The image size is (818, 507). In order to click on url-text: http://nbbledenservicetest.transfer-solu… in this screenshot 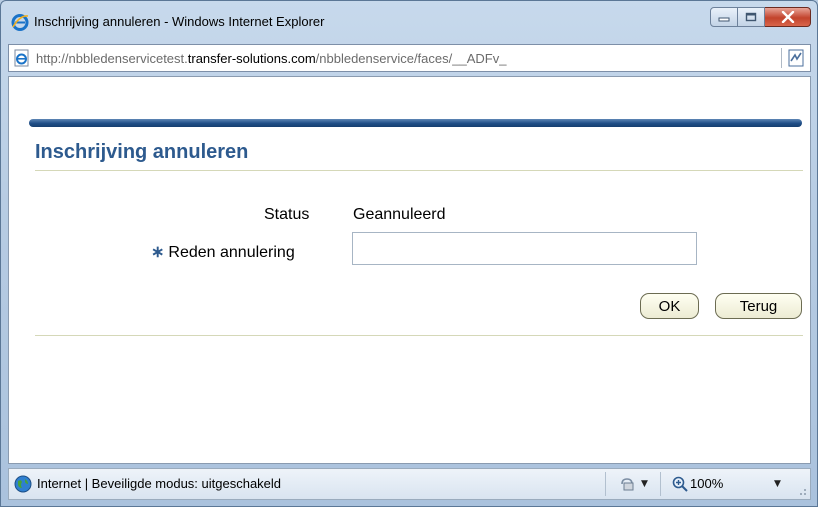, I will do `click(271, 58)`.